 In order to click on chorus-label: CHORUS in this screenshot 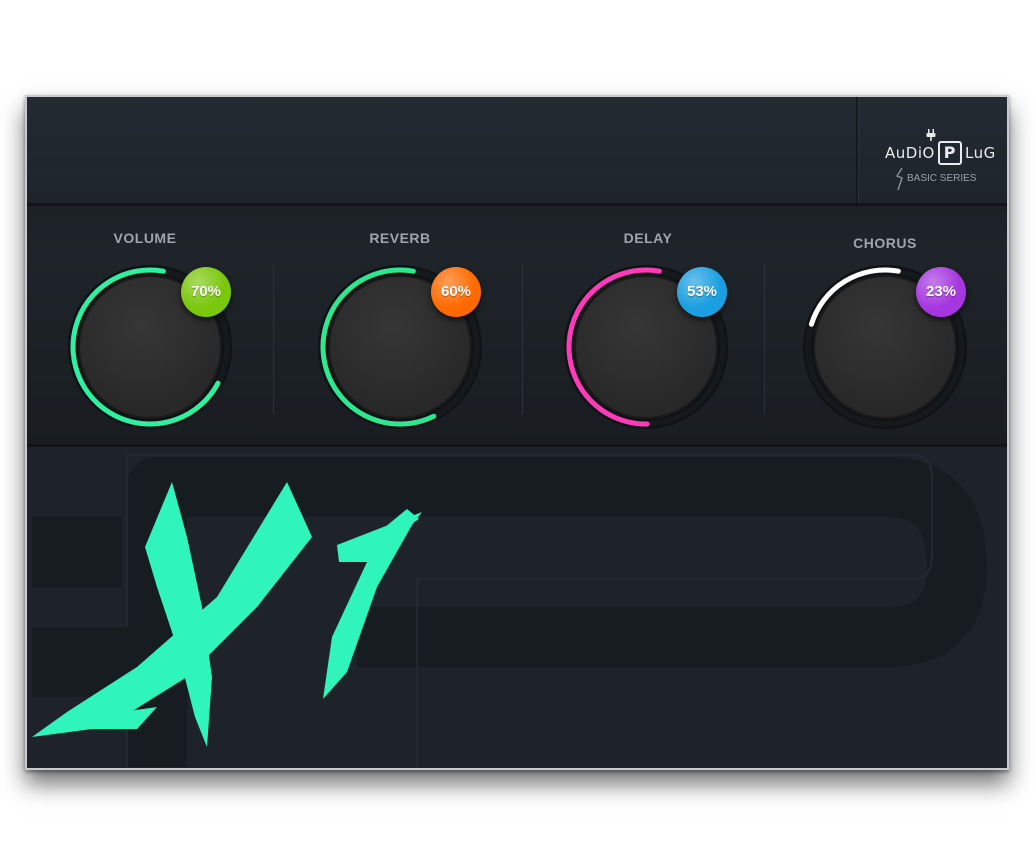, I will do `click(885, 243)`.